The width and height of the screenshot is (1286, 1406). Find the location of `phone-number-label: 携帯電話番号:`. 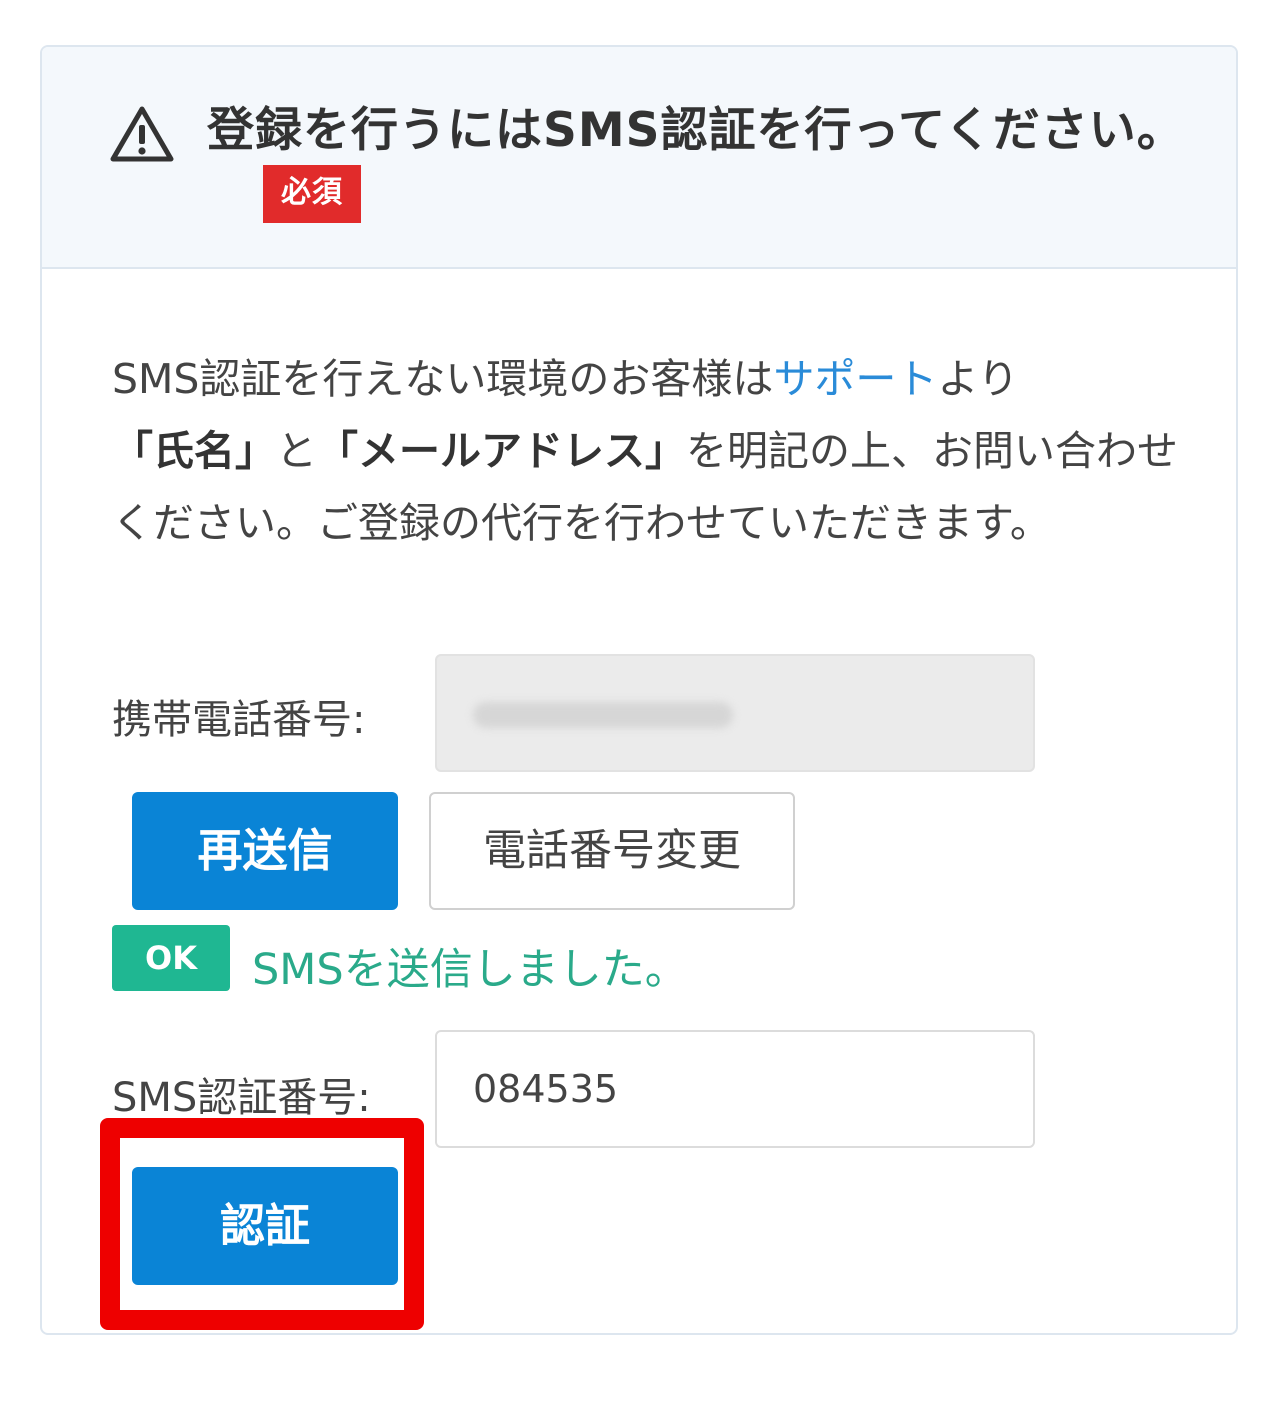

phone-number-label: 携帯電話番号: is located at coordinates (239, 720).